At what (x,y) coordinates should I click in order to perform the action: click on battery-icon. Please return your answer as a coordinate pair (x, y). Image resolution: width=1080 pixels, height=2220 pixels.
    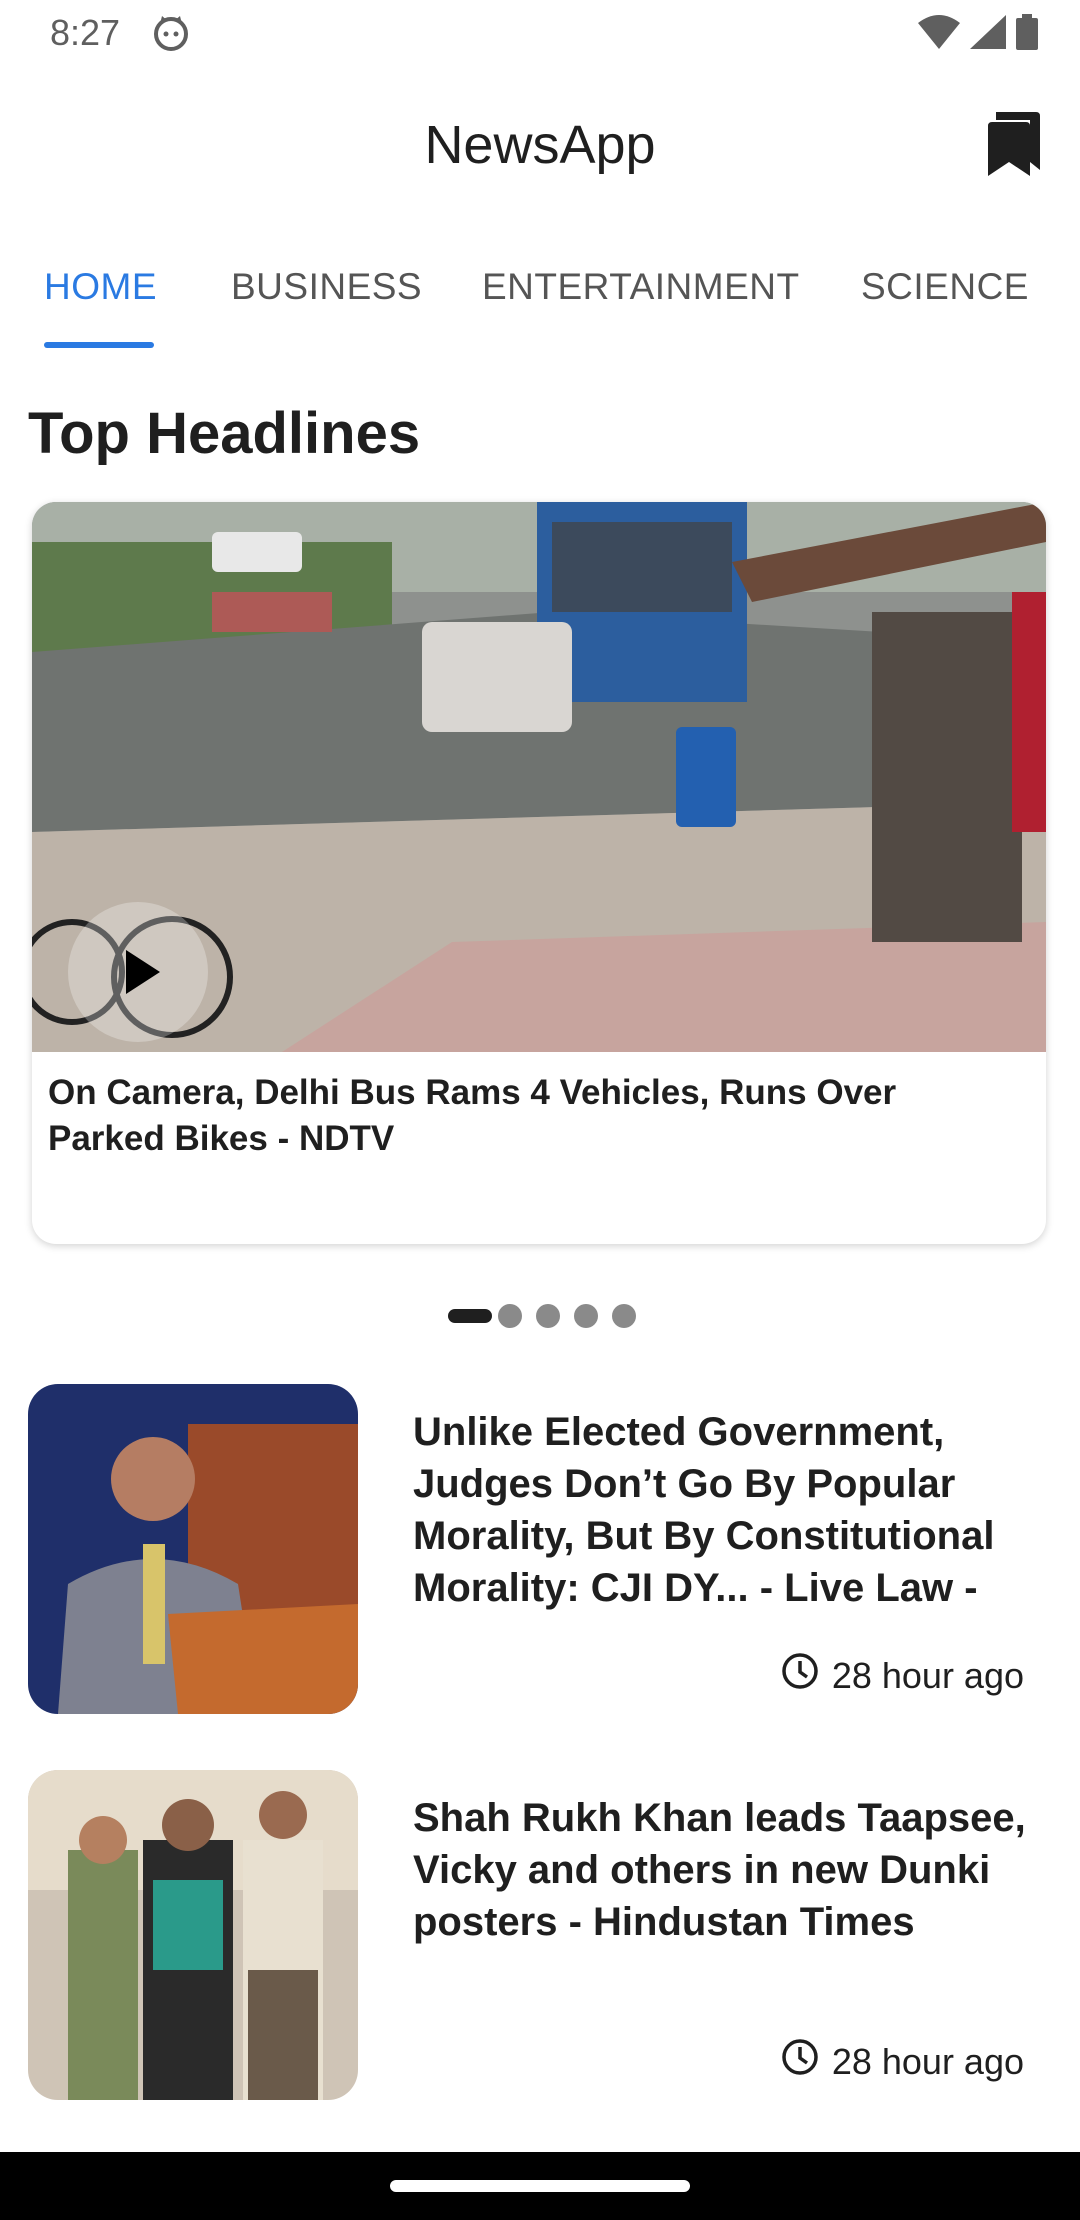
    Looking at the image, I should click on (1027, 34).